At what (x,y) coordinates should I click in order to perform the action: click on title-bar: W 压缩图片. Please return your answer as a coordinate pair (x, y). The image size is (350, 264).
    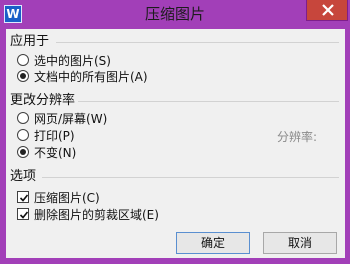
    Looking at the image, I should click on (175, 14).